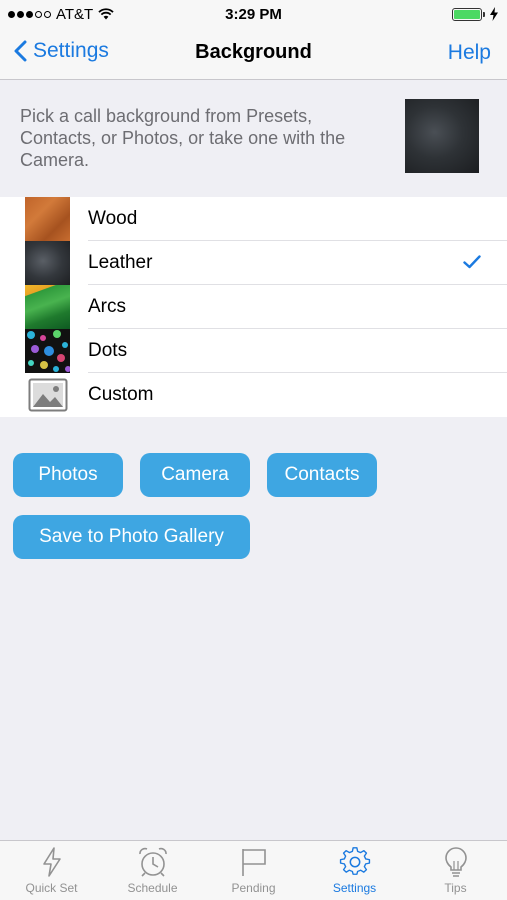 This screenshot has width=507, height=900. Describe the element at coordinates (47, 395) in the screenshot. I see `image-placeholder-icon` at that location.